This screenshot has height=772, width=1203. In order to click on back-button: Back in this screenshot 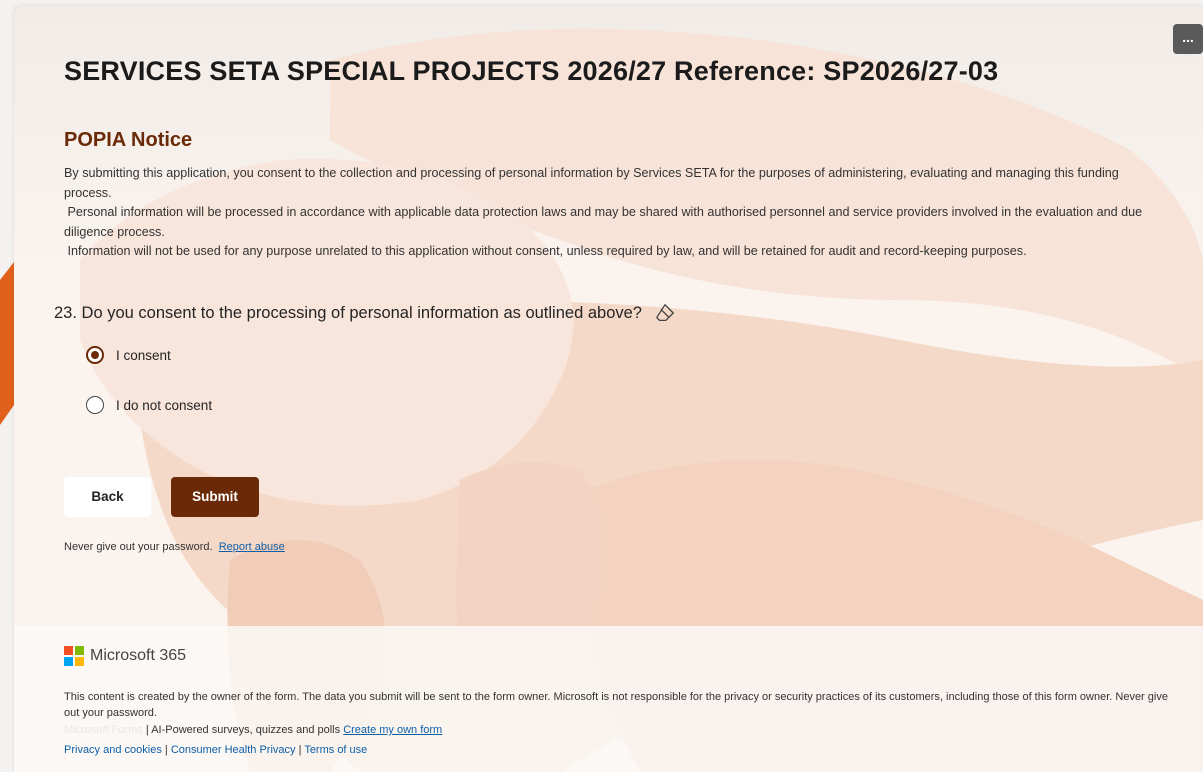, I will do `click(107, 497)`.